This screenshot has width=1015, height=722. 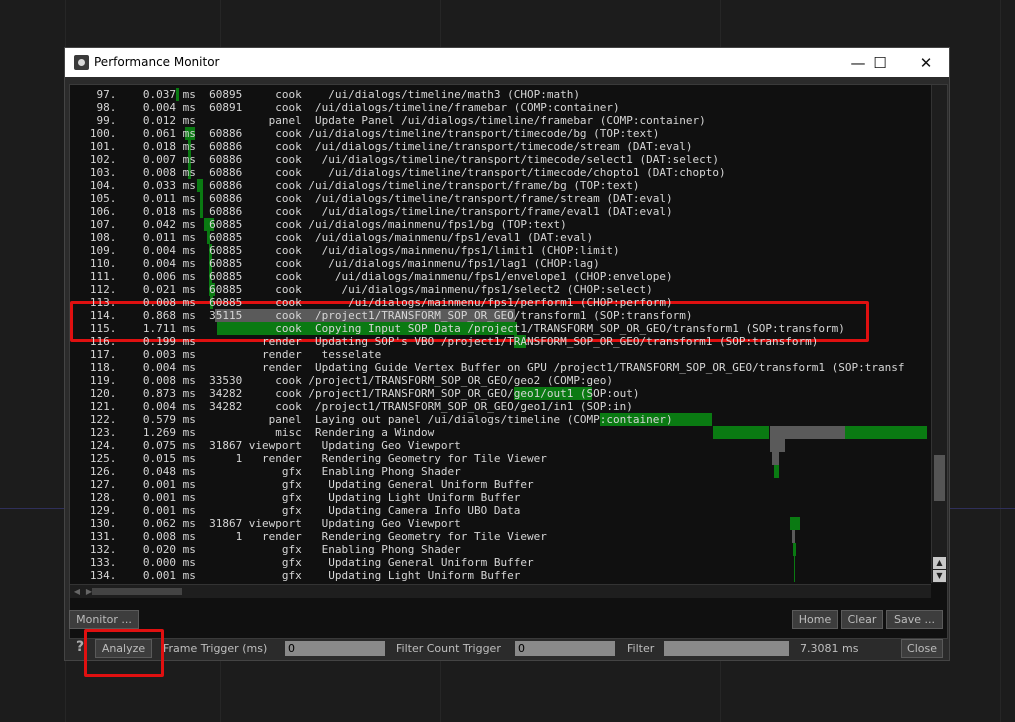 I want to click on highlight-box-analyze, so click(x=124, y=653).